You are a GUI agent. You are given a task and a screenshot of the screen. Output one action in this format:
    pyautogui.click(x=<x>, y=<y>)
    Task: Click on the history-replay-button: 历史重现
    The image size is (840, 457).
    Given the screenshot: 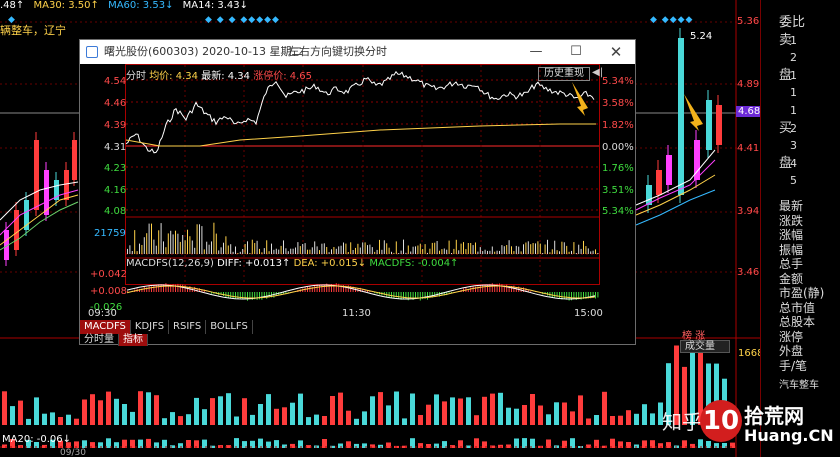 What is the action you would take?
    pyautogui.click(x=564, y=74)
    